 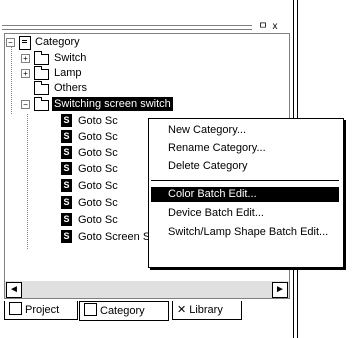 What do you see at coordinates (112, 104) in the screenshot?
I see `tree-node-label: Switching screen switch` at bounding box center [112, 104].